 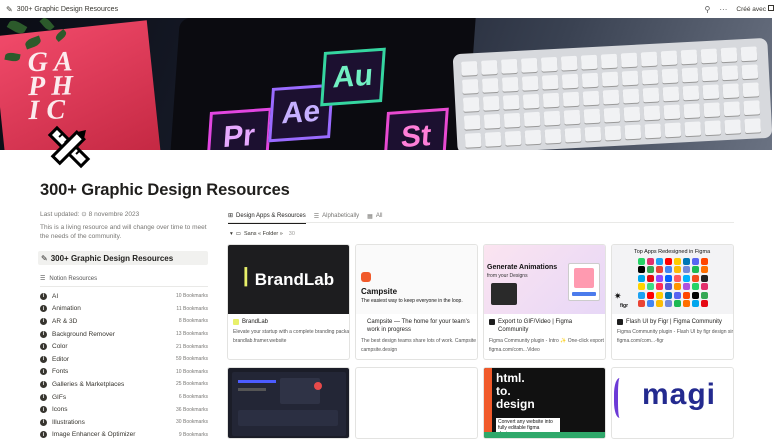 What do you see at coordinates (193, 434) in the screenshot?
I see `resource-count: 9 Bookmarks` at bounding box center [193, 434].